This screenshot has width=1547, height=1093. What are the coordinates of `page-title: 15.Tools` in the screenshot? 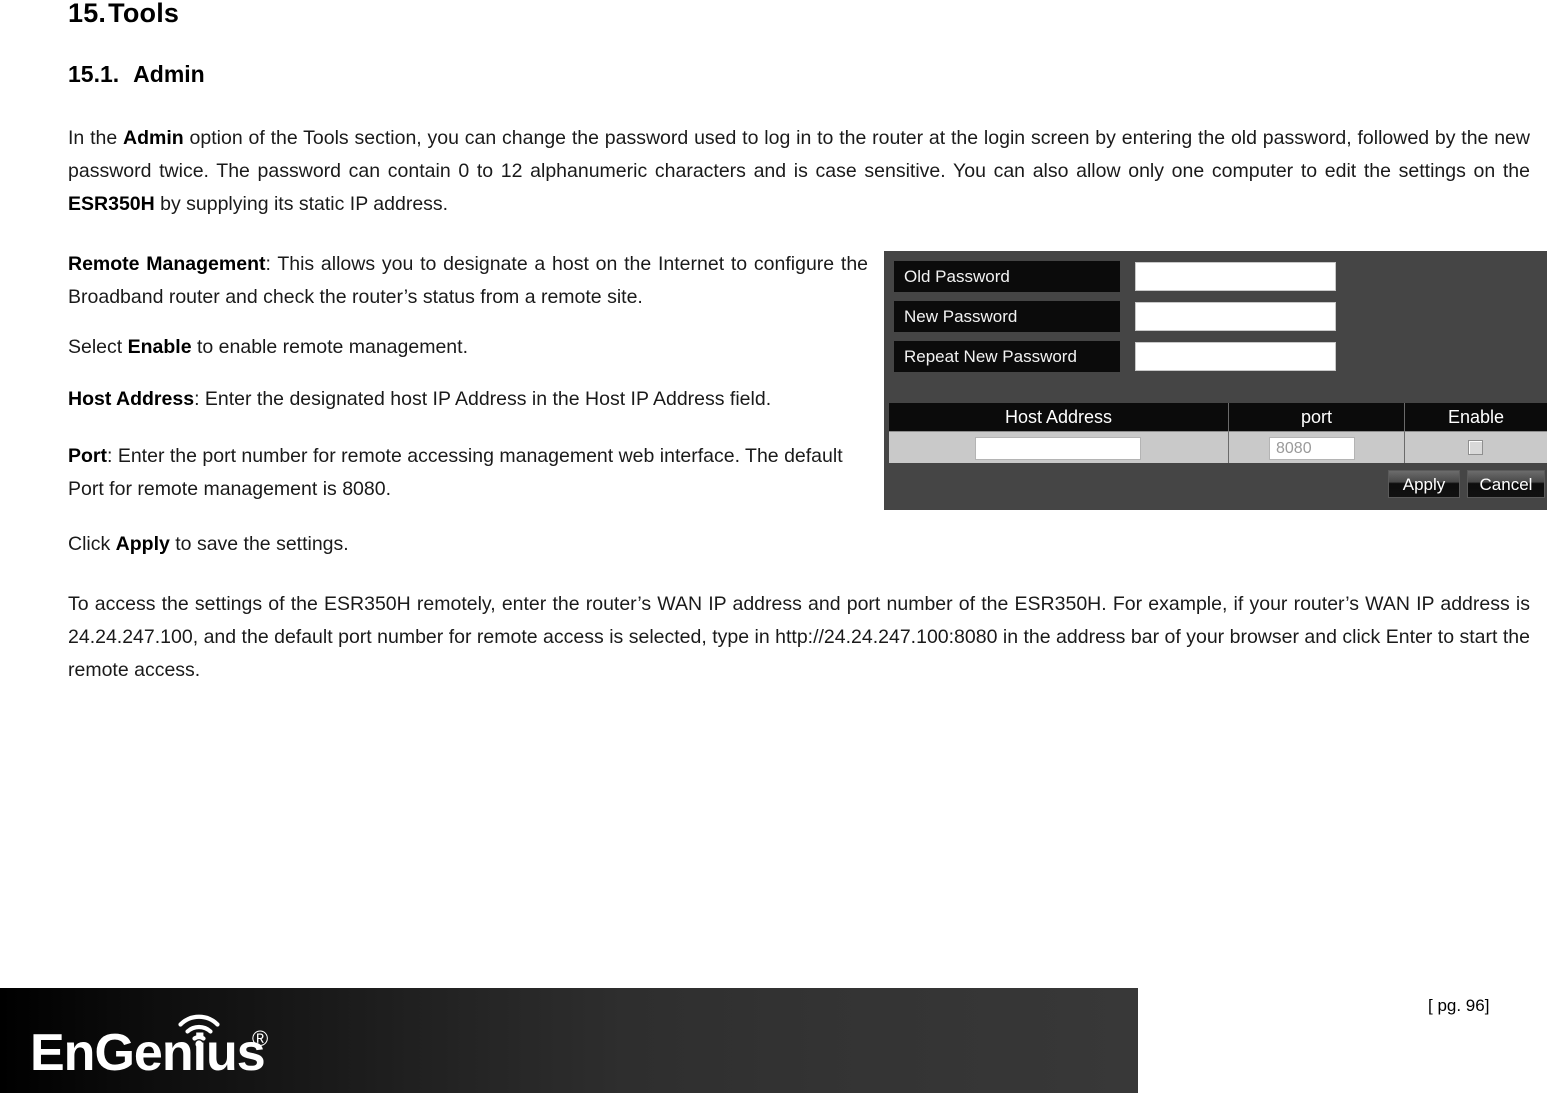 It's located at (123, 14).